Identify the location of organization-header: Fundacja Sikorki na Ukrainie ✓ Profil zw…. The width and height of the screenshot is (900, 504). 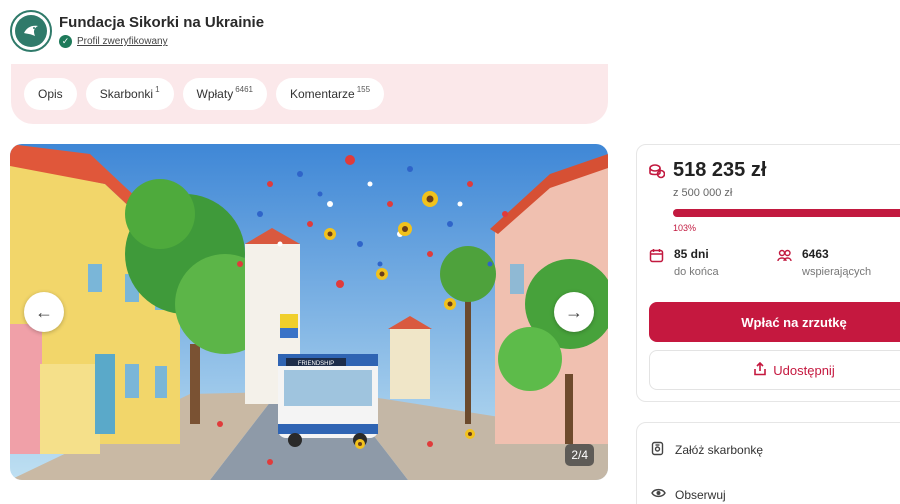
(137, 31).